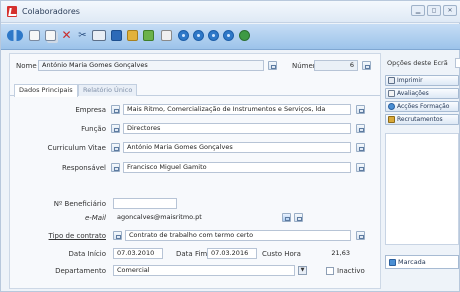 This screenshot has height=292, width=460. Describe the element at coordinates (272, 65) in the screenshot. I see `nome-lookup-button` at that location.